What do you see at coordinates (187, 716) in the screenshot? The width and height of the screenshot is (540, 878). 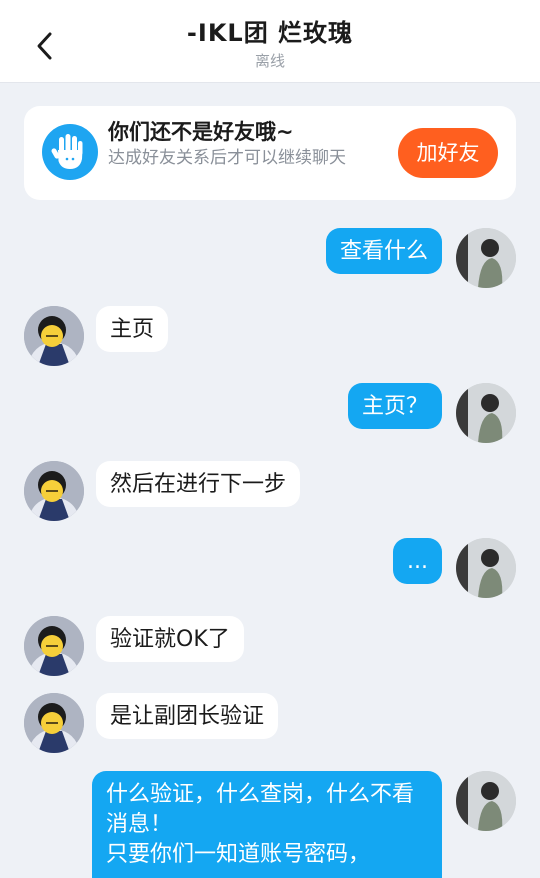 I see `message-bubble: 是让副团长验证` at bounding box center [187, 716].